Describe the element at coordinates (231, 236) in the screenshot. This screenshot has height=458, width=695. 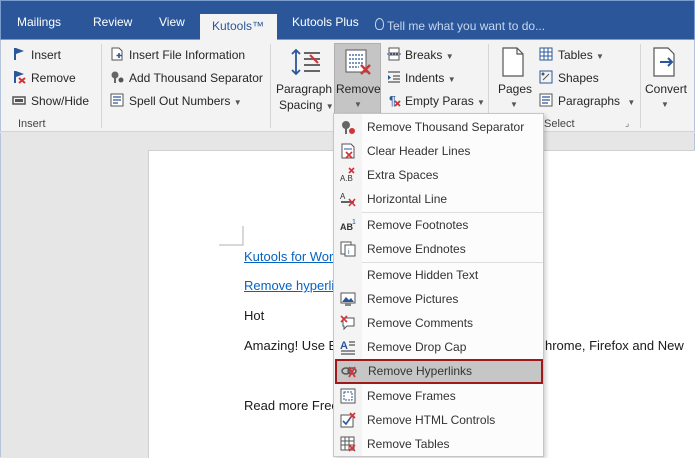
I see `margin-corner-mark` at that location.